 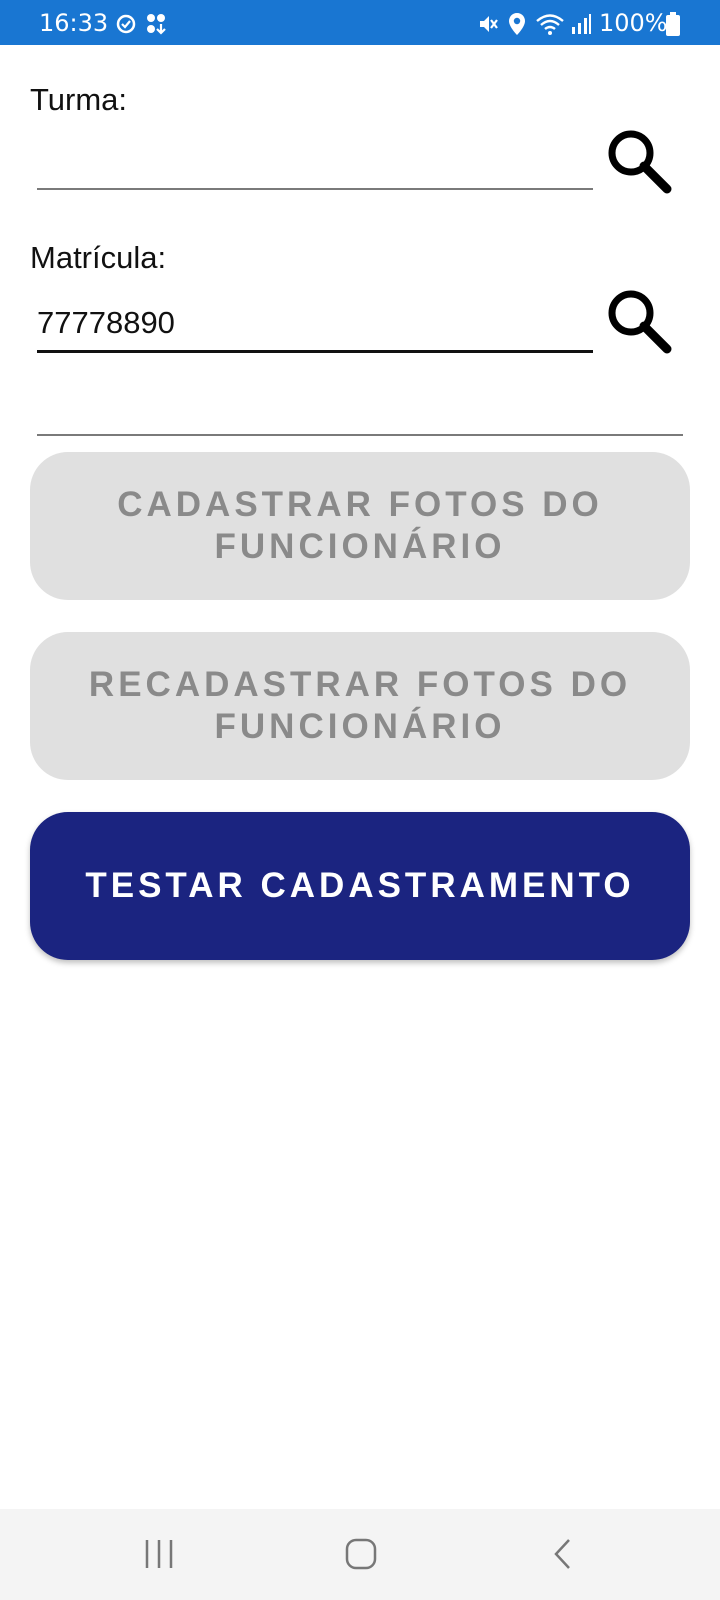 What do you see at coordinates (633, 23) in the screenshot?
I see `battery-percentage: 100%` at bounding box center [633, 23].